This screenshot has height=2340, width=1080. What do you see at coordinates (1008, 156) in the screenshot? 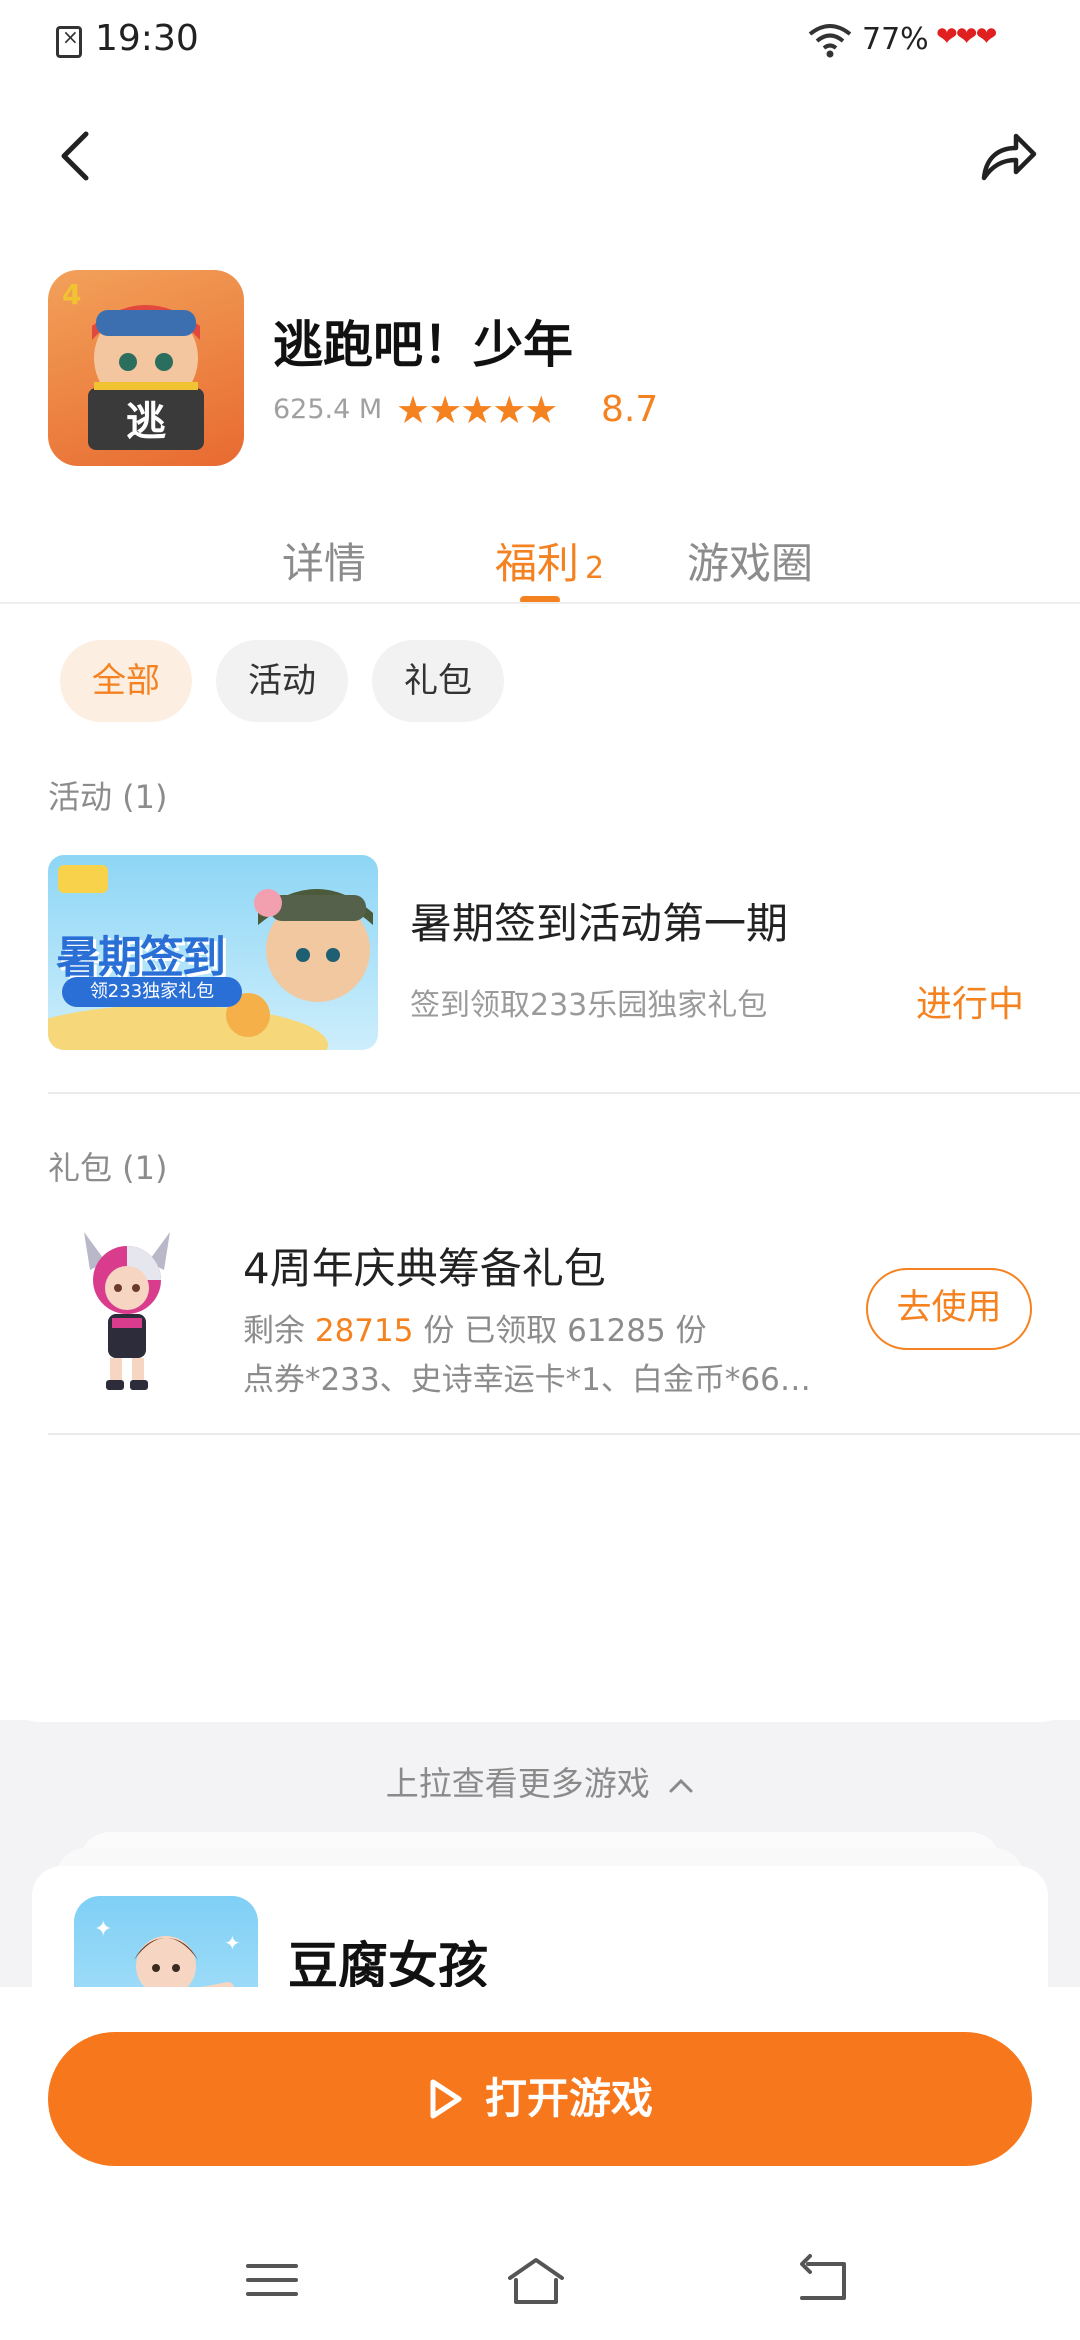
I see `share-icon` at bounding box center [1008, 156].